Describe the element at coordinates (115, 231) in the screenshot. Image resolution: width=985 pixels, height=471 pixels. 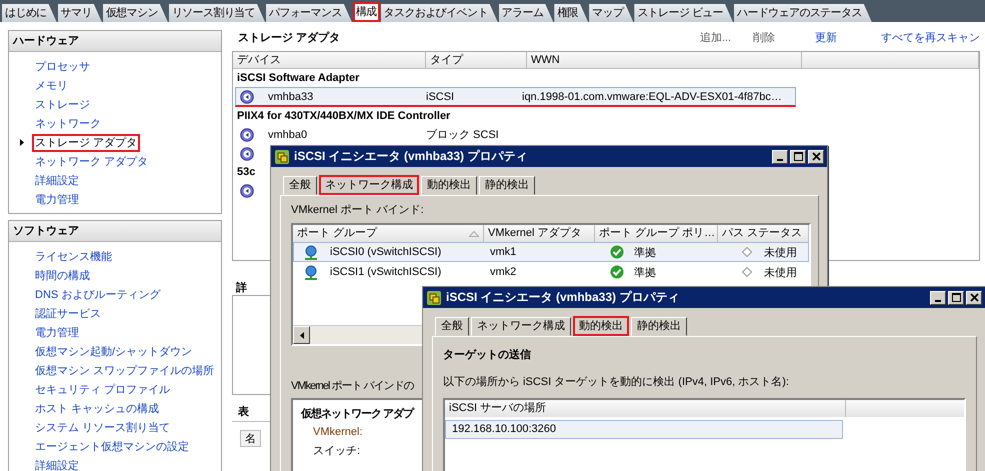
I see `section-header: ソフトウェア` at that location.